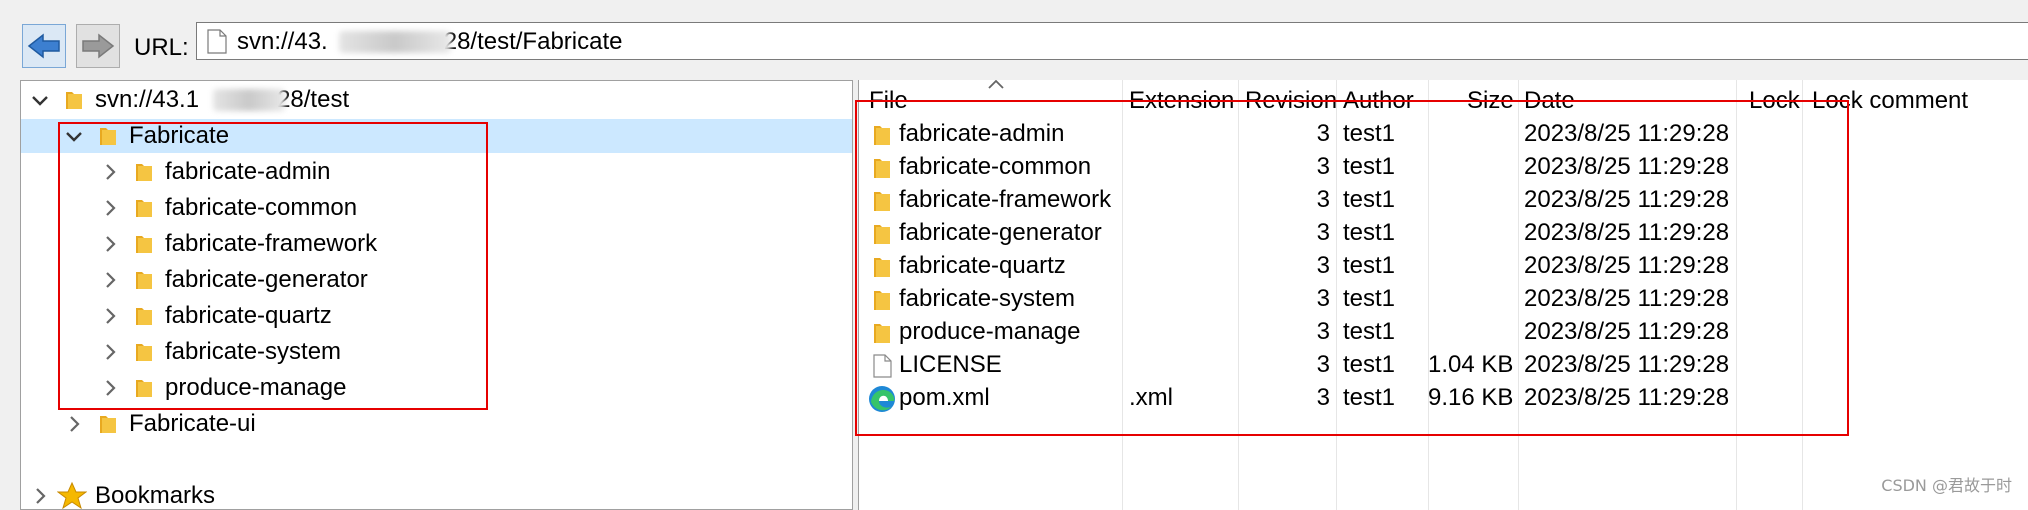  Describe the element at coordinates (436, 136) in the screenshot. I see `tree-item-fabricate: Fabricate` at that location.